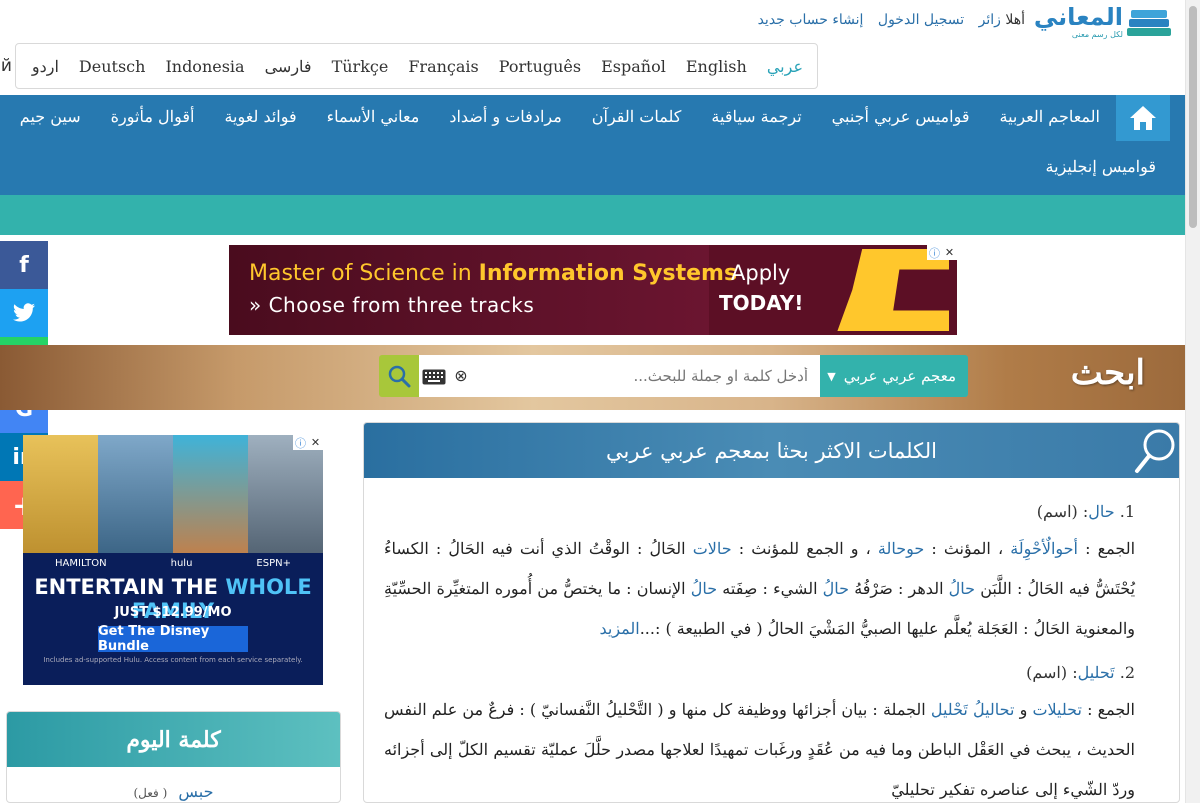 The width and height of the screenshot is (1200, 803). What do you see at coordinates (619, 376) in the screenshot?
I see `search-input` at bounding box center [619, 376].